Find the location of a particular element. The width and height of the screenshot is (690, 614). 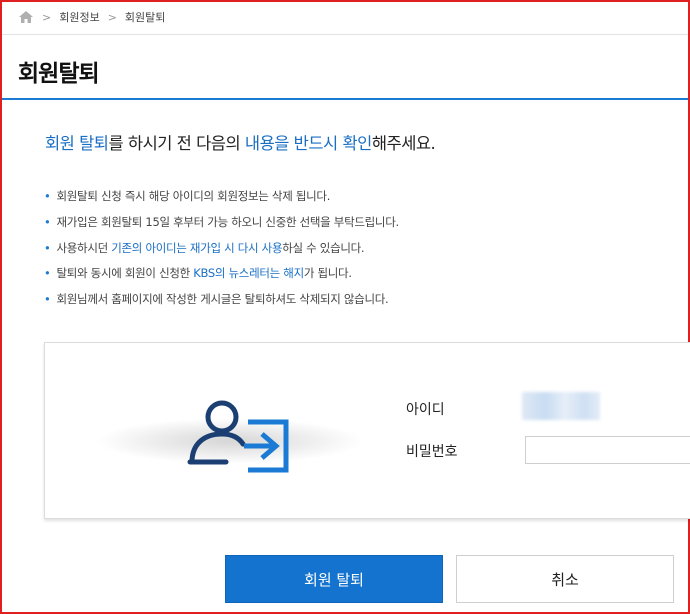

notice-highlight: KBS의 뉴스레터는 해지 is located at coordinates (248, 273).